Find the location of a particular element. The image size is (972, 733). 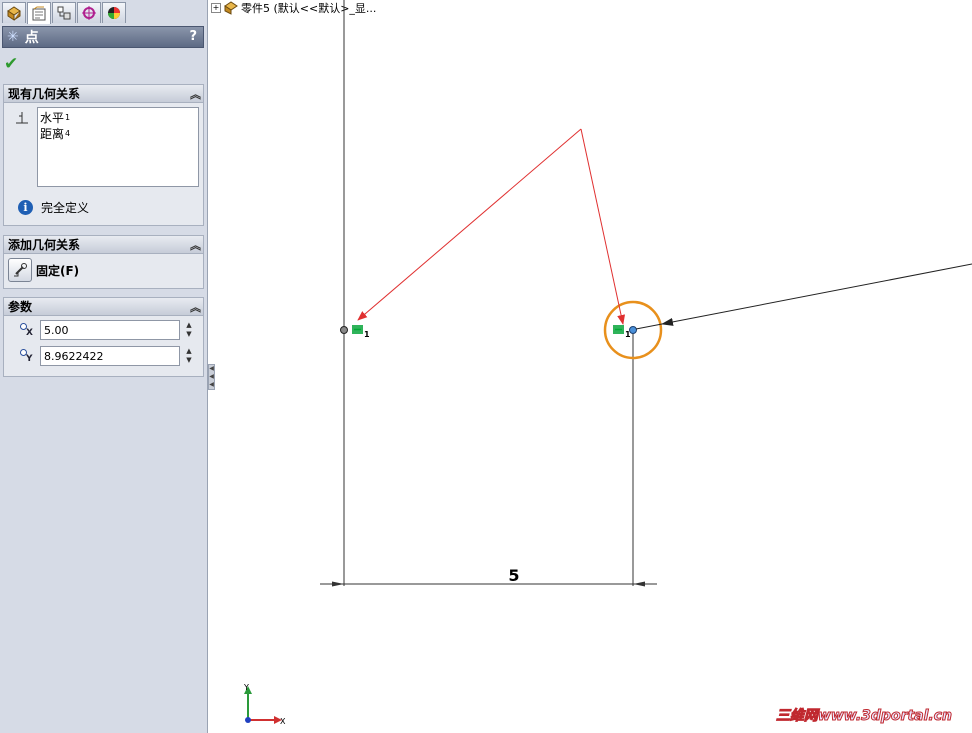

display-manager-icon is located at coordinates (114, 13).